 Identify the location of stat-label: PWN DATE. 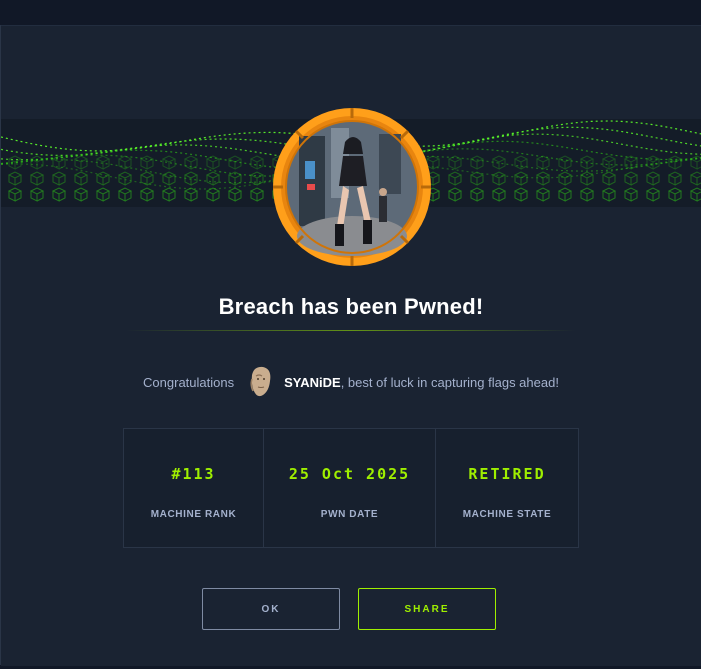
(349, 514).